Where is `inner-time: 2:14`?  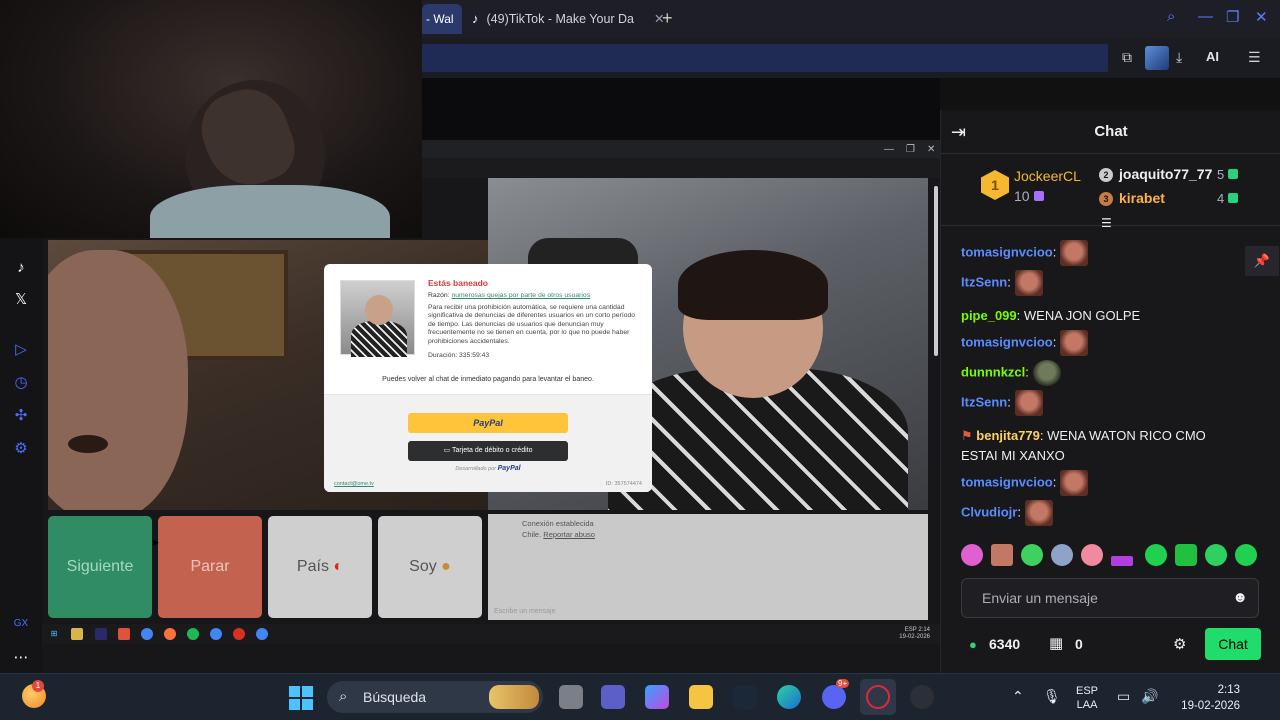
inner-time: 2:14 is located at coordinates (924, 630).